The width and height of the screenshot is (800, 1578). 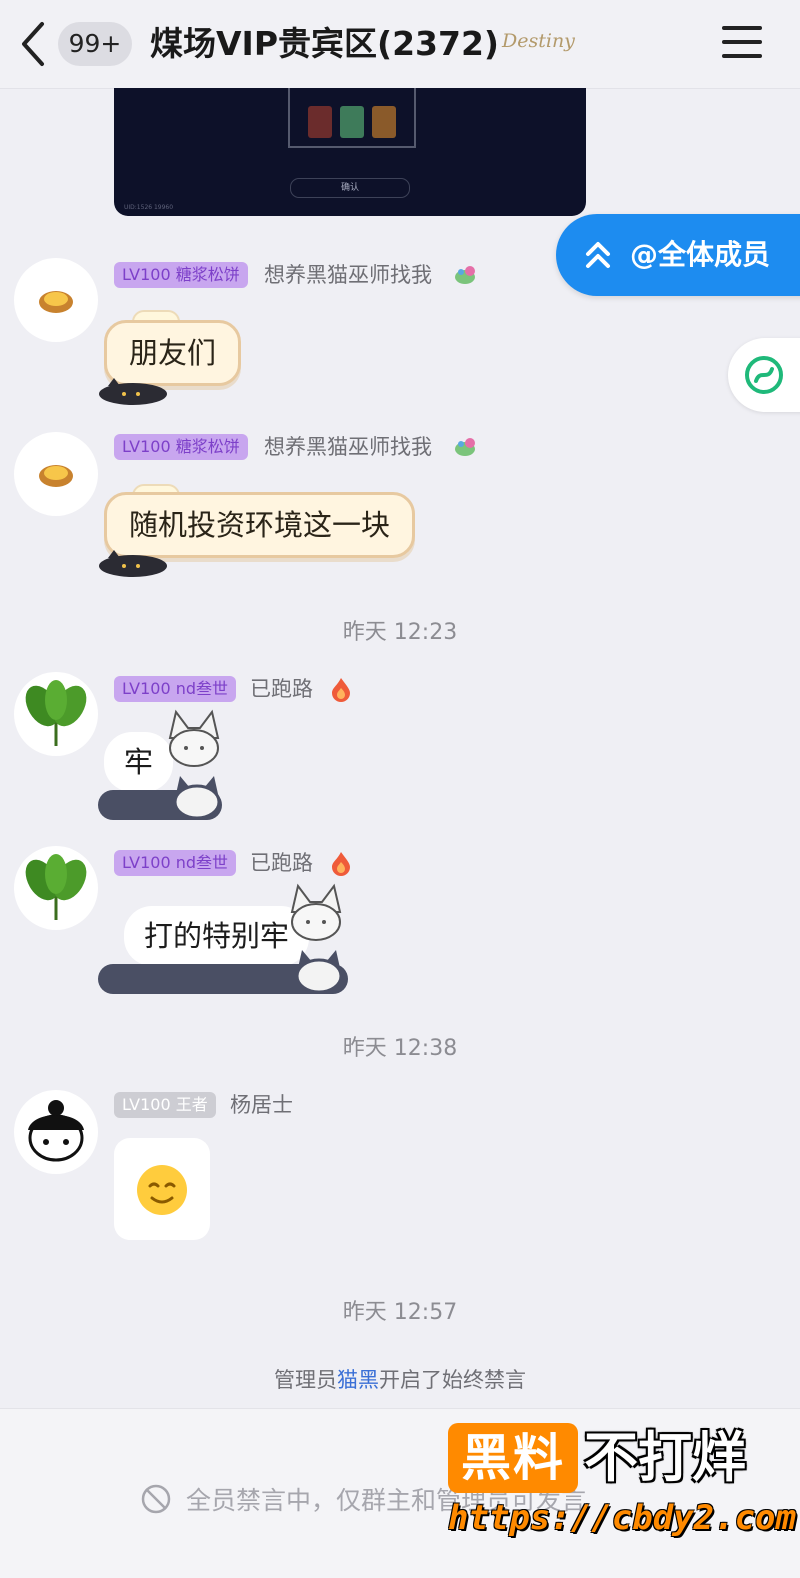 What do you see at coordinates (350, 152) in the screenshot?
I see `shared-image-preview: 确认 UID:1526 19960` at bounding box center [350, 152].